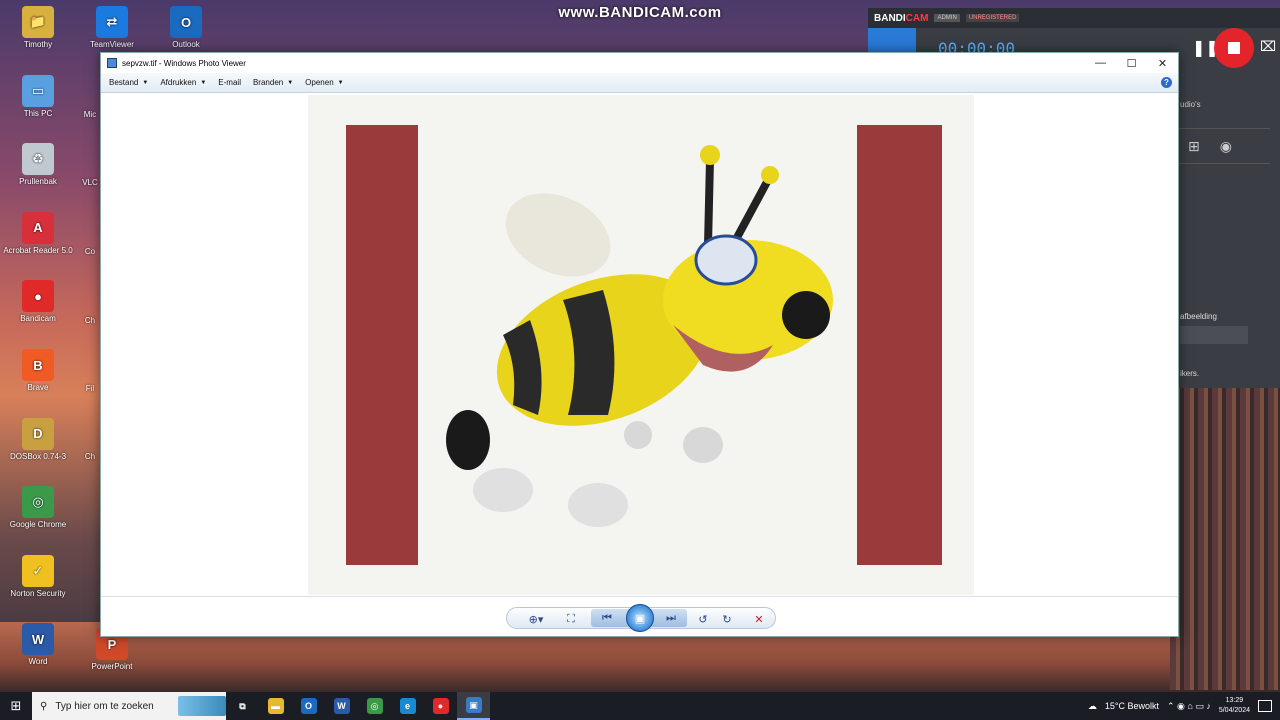  I want to click on rotate-right-icon: ↻, so click(727, 619).